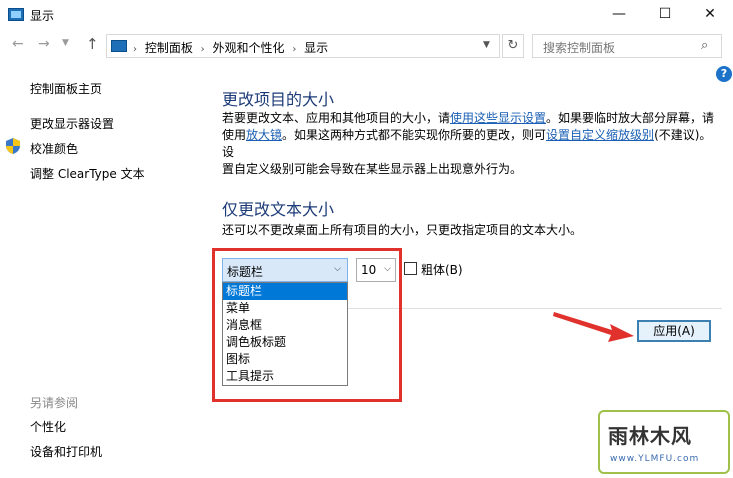 Image resolution: width=733 pixels, height=478 pixels. Describe the element at coordinates (513, 46) in the screenshot. I see `refresh-button: ↻` at that location.